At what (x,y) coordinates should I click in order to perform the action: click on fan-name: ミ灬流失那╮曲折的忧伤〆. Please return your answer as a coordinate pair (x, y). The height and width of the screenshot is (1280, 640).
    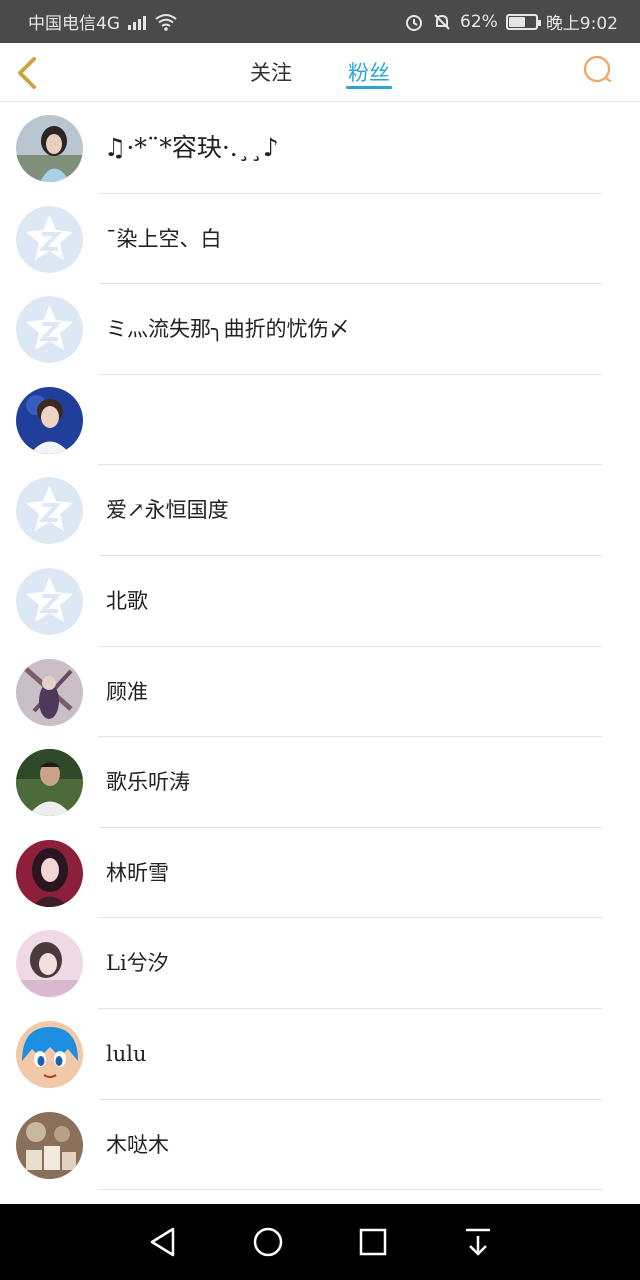
    Looking at the image, I should click on (228, 329).